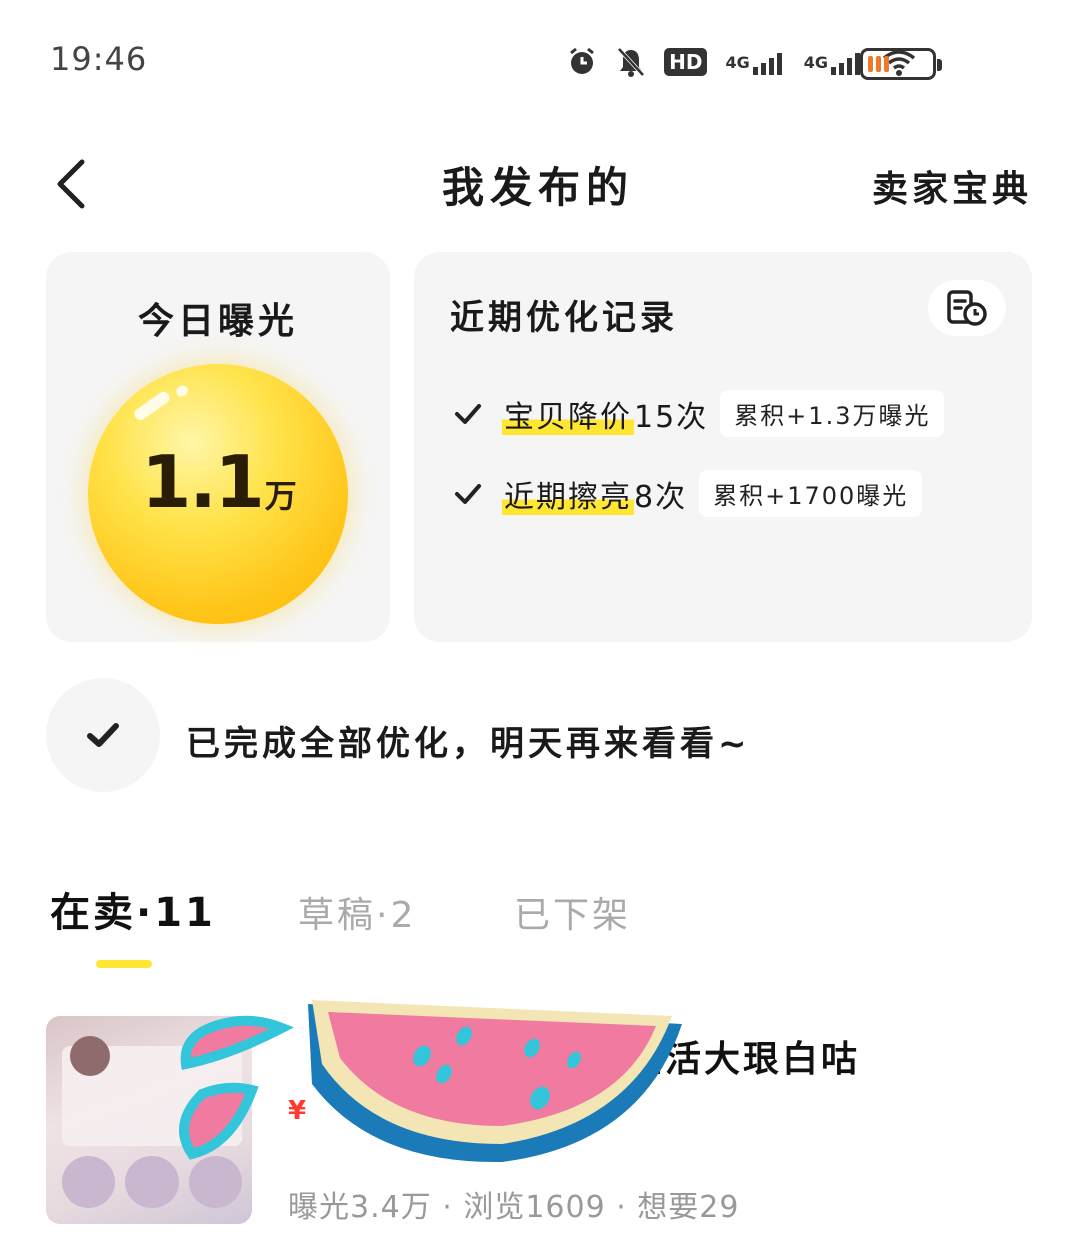 The image size is (1076, 1248). Describe the element at coordinates (538, 60) in the screenshot. I see `status-bar: 19:46 HD 4G 4G` at that location.